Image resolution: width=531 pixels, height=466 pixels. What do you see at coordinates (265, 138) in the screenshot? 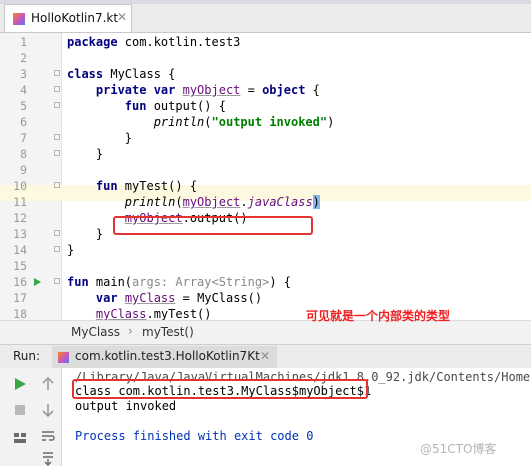
I see `code-line: 7 }` at bounding box center [265, 138].